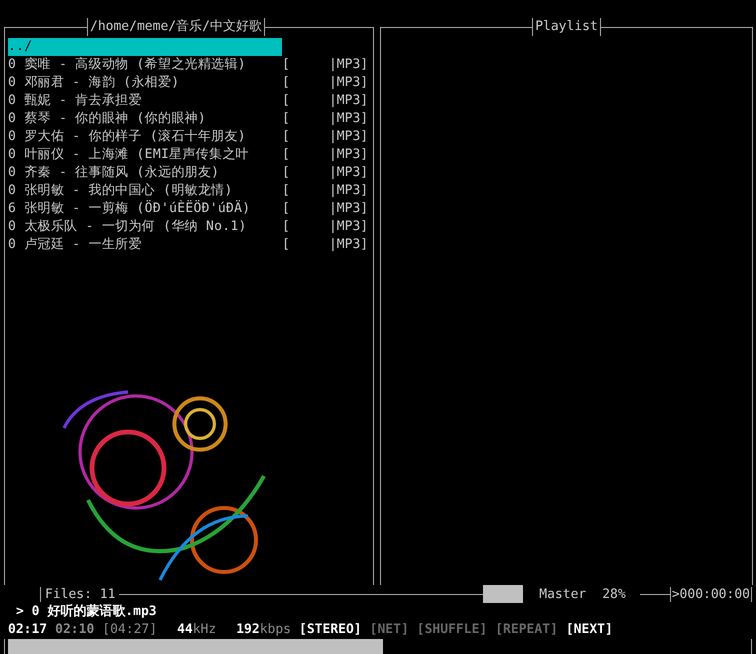 The width and height of the screenshot is (756, 654). I want to click on remaining-time: 02:10, so click(74, 630).